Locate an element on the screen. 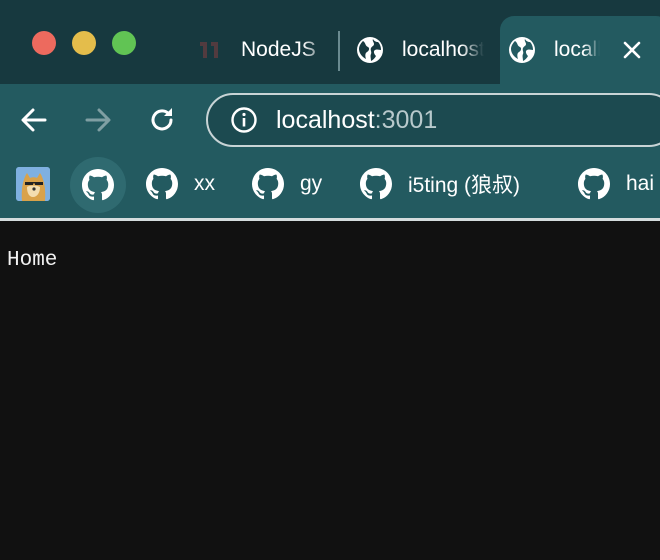  reload-button is located at coordinates (162, 120).